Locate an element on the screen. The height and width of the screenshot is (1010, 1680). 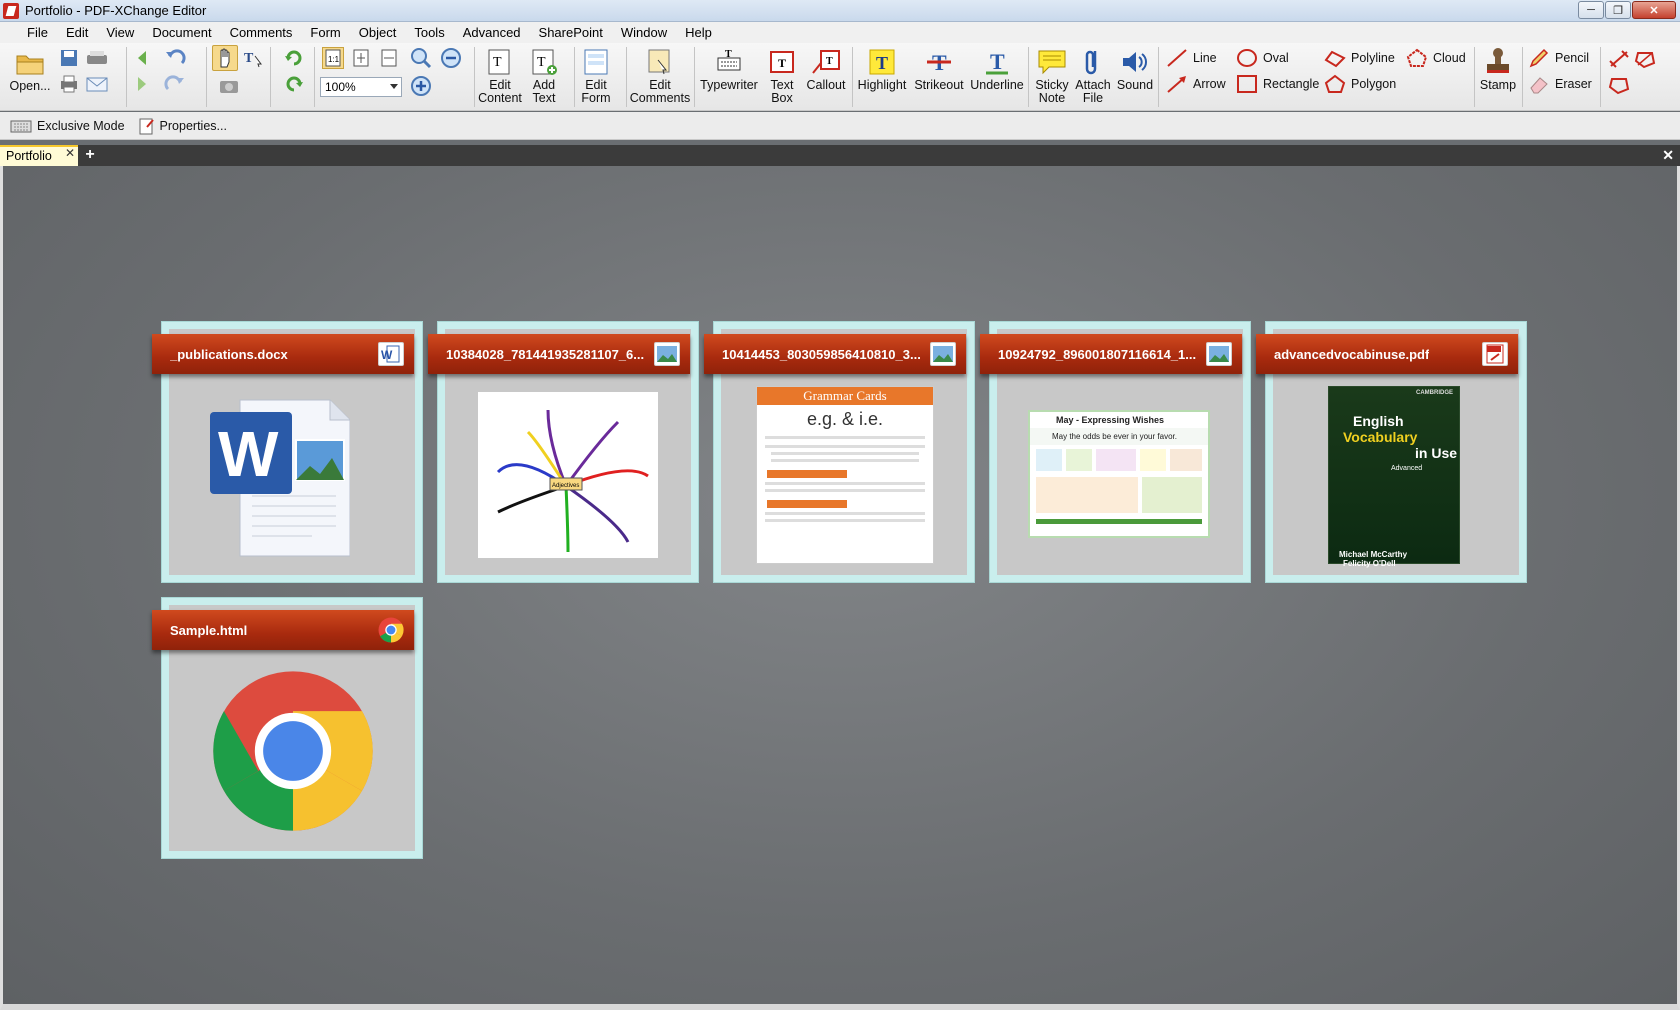
edit-content-button: T Edit Content is located at coordinates (500, 76).